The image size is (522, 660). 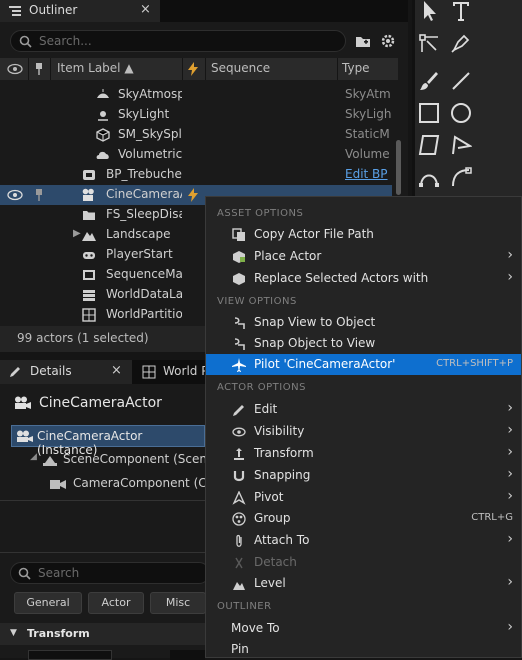 I want to click on outliner-header: Item Label ▲ Sequence Type, so click(x=199, y=69).